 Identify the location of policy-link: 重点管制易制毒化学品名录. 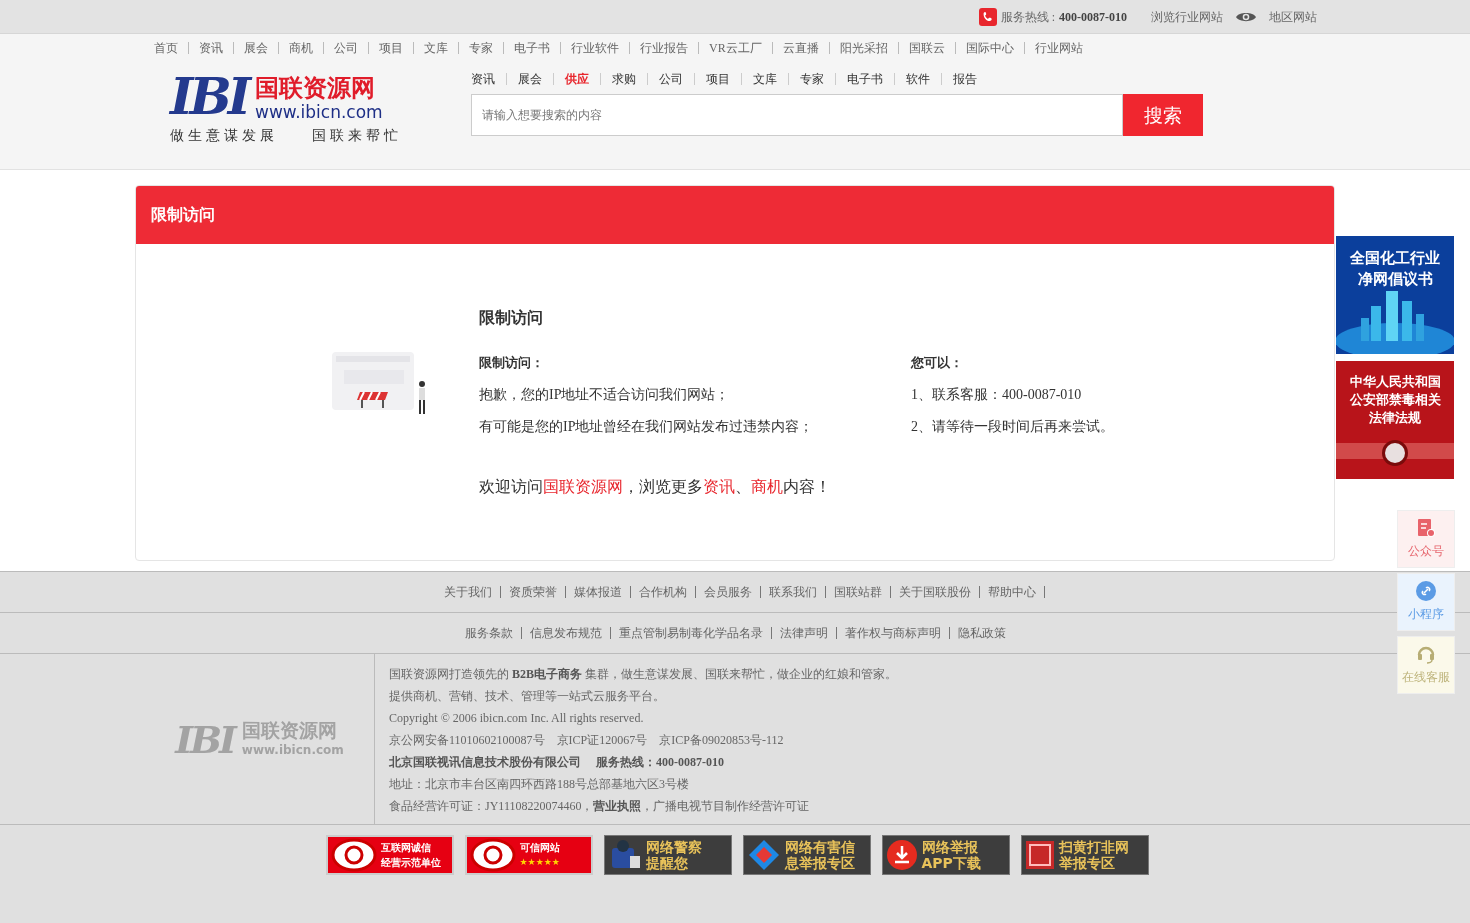
(690, 633).